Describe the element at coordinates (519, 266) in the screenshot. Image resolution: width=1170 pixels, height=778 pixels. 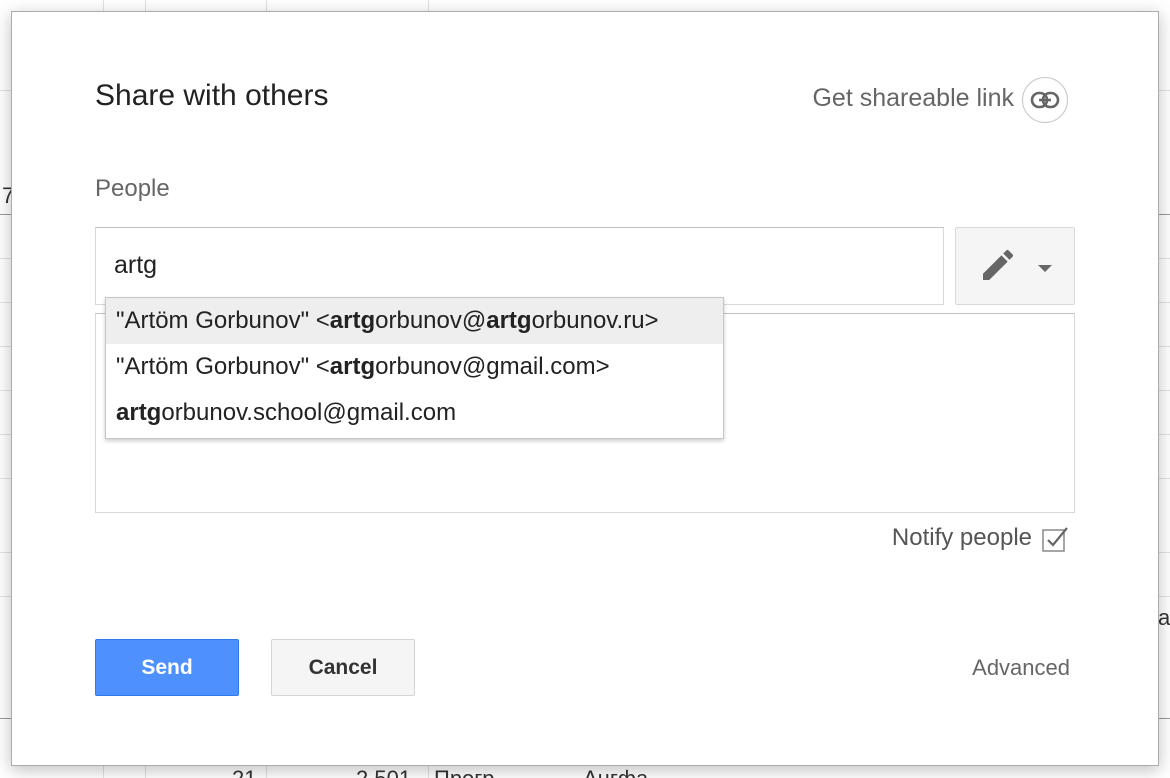
I see `people-input: artg` at that location.